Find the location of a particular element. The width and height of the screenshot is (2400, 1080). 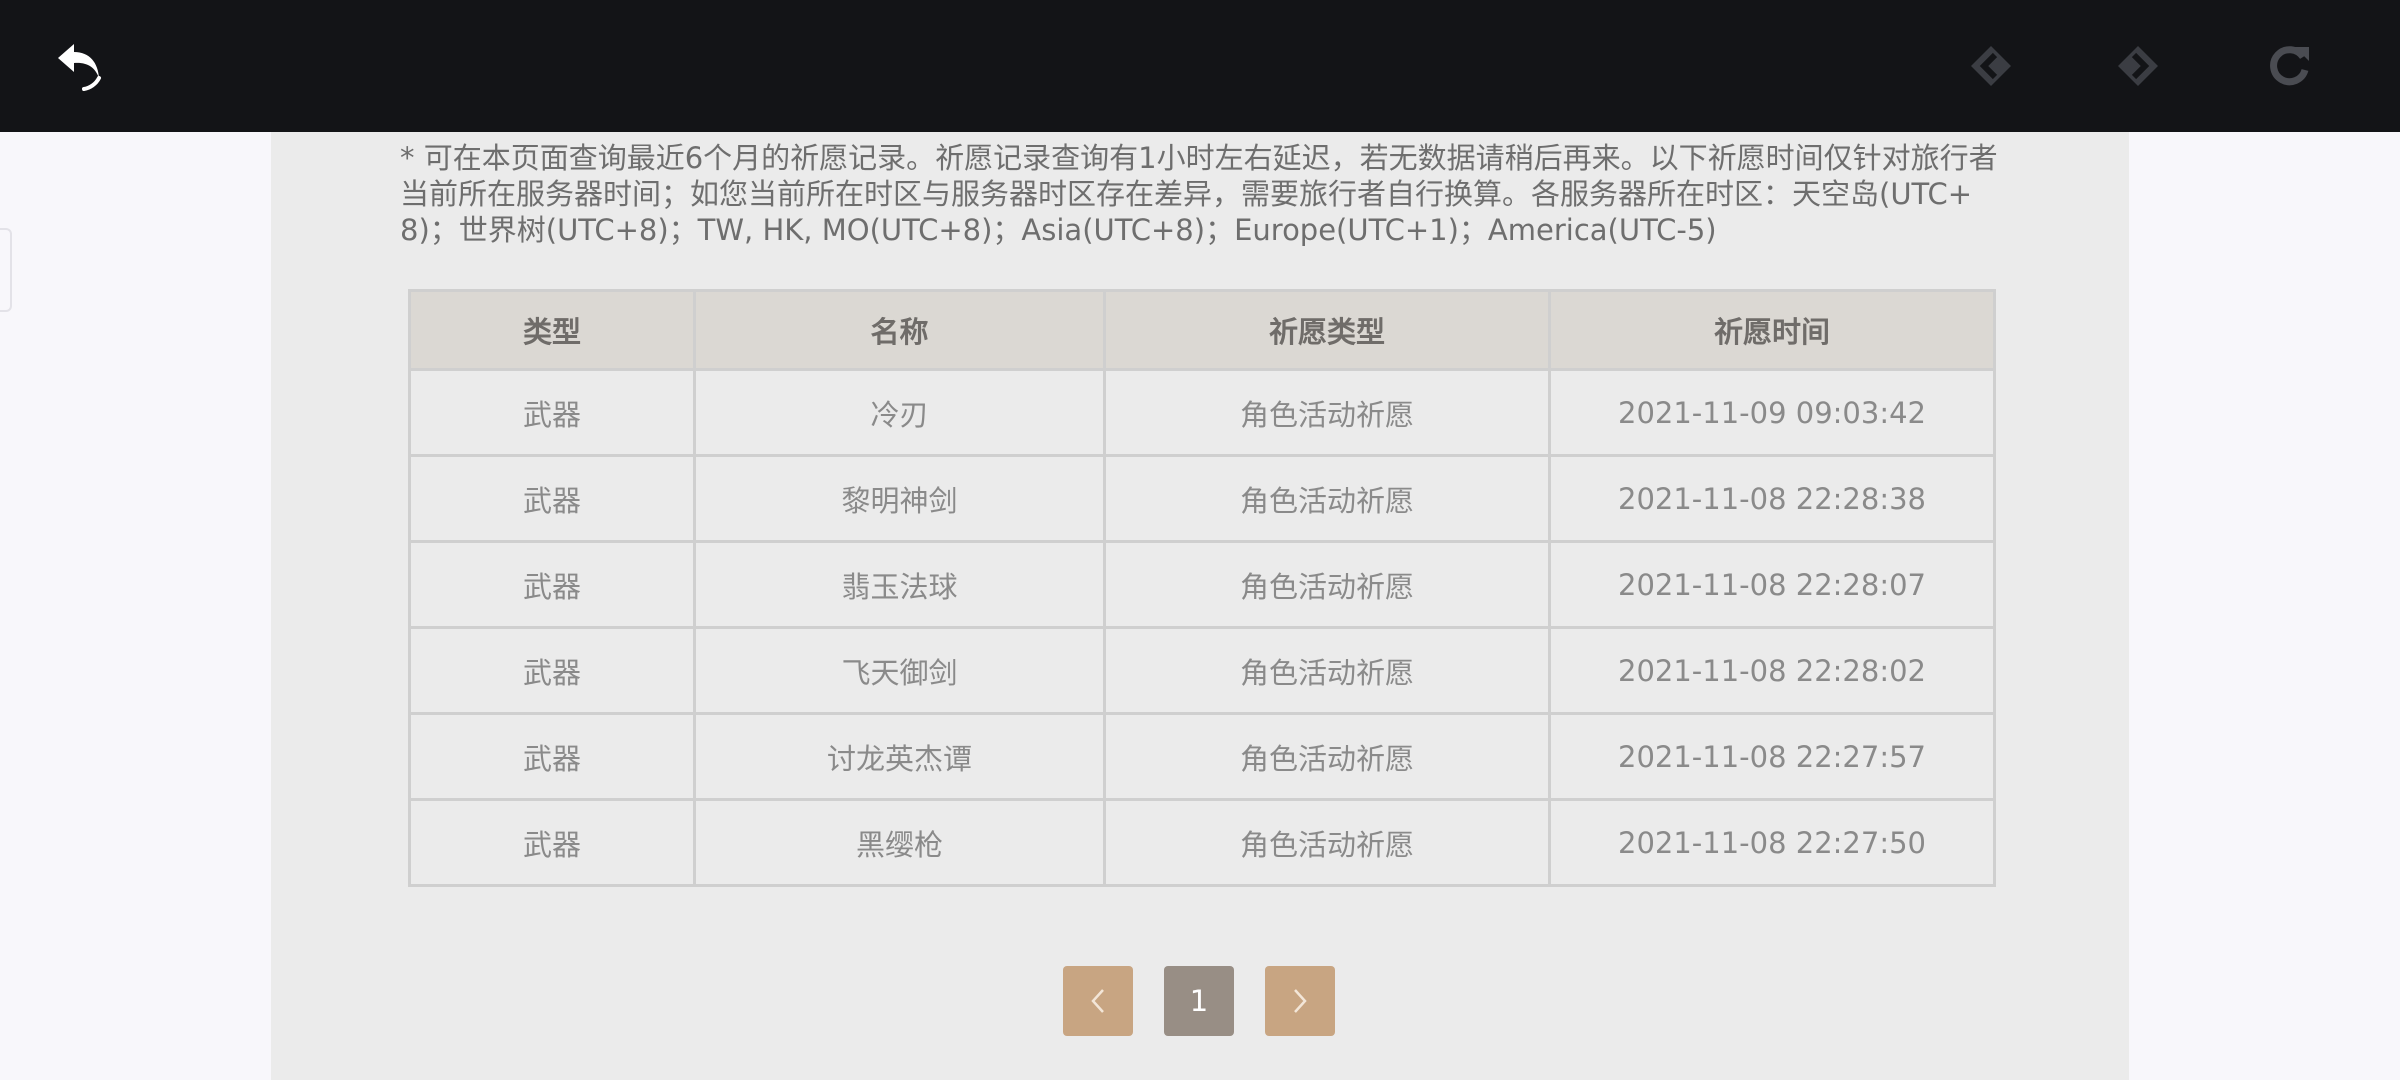

table-row: 武器 黎明神剑 角色活动祈愿 2021-11-08 22:28:38 is located at coordinates (1202, 498).